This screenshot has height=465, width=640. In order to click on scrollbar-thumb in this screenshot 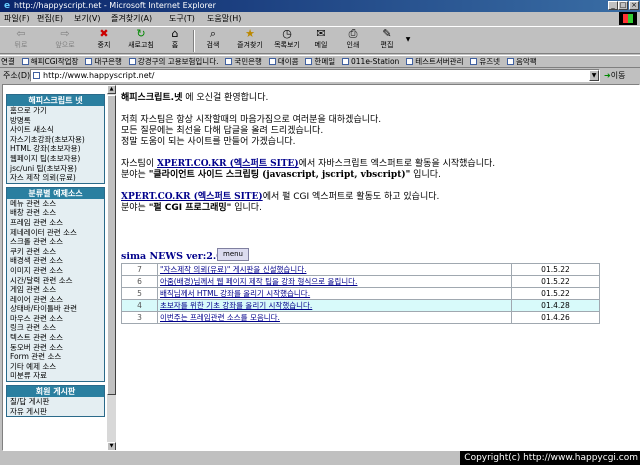, I will do `click(111, 245)`.